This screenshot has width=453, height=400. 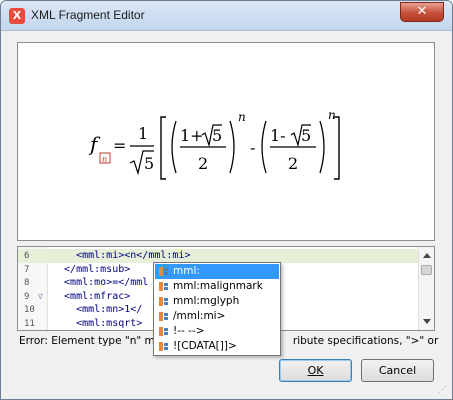 I want to click on editor-vertical-scrollbar, so click(x=426, y=288).